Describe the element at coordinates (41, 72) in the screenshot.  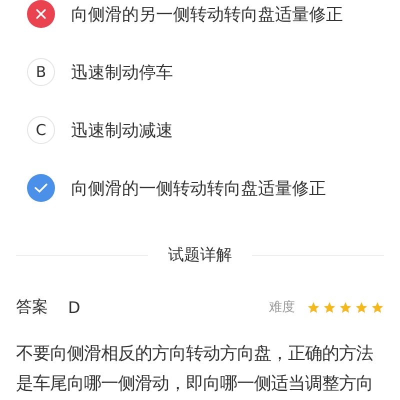
I see `option-letter: B` at that location.